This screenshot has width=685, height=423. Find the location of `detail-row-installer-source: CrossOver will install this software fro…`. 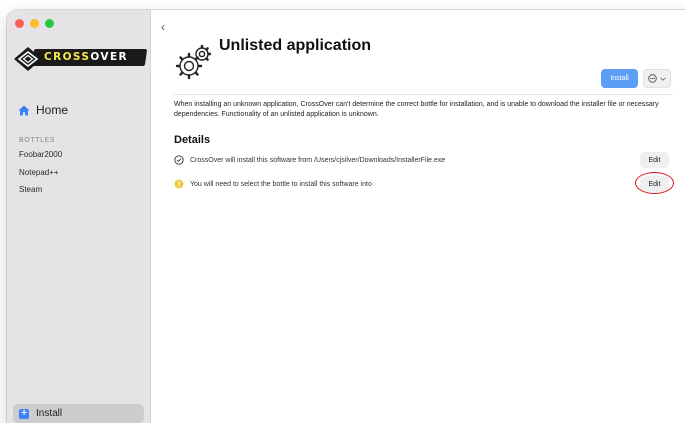

detail-row-installer-source: CrossOver will install this software fro… is located at coordinates (424, 160).